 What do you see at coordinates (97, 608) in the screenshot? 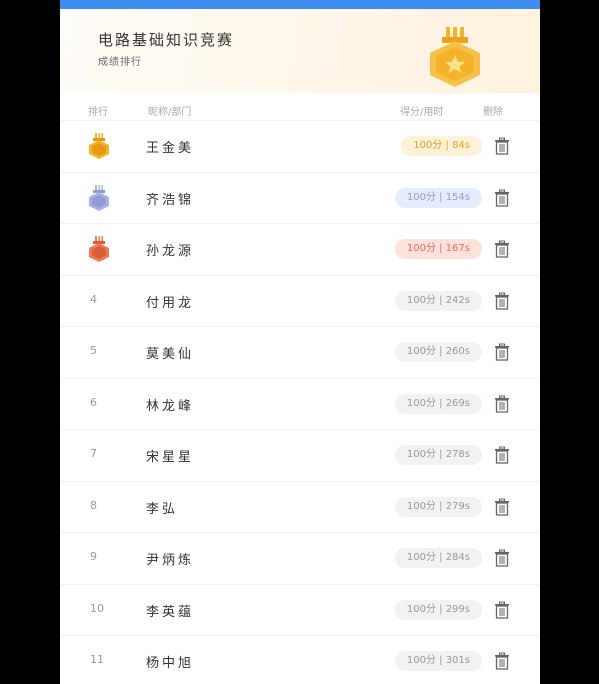
I see `rank-number: 10` at bounding box center [97, 608].